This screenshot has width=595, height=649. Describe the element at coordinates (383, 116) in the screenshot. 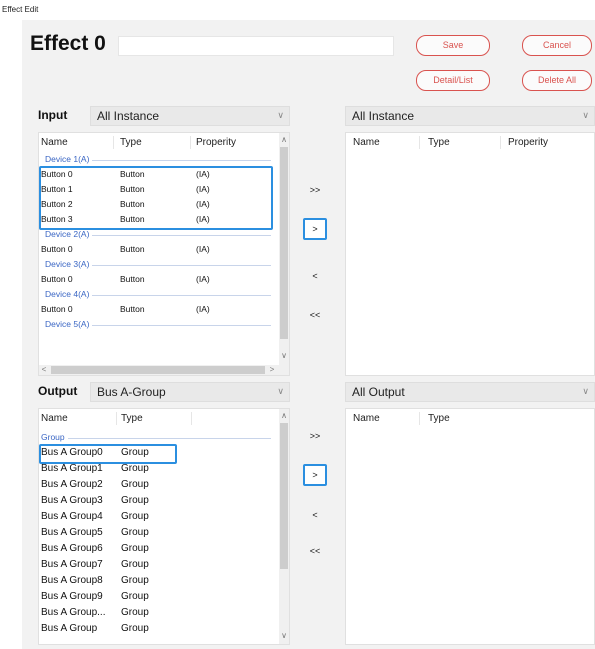

I see `selected-input-filter-value: All Instance` at that location.